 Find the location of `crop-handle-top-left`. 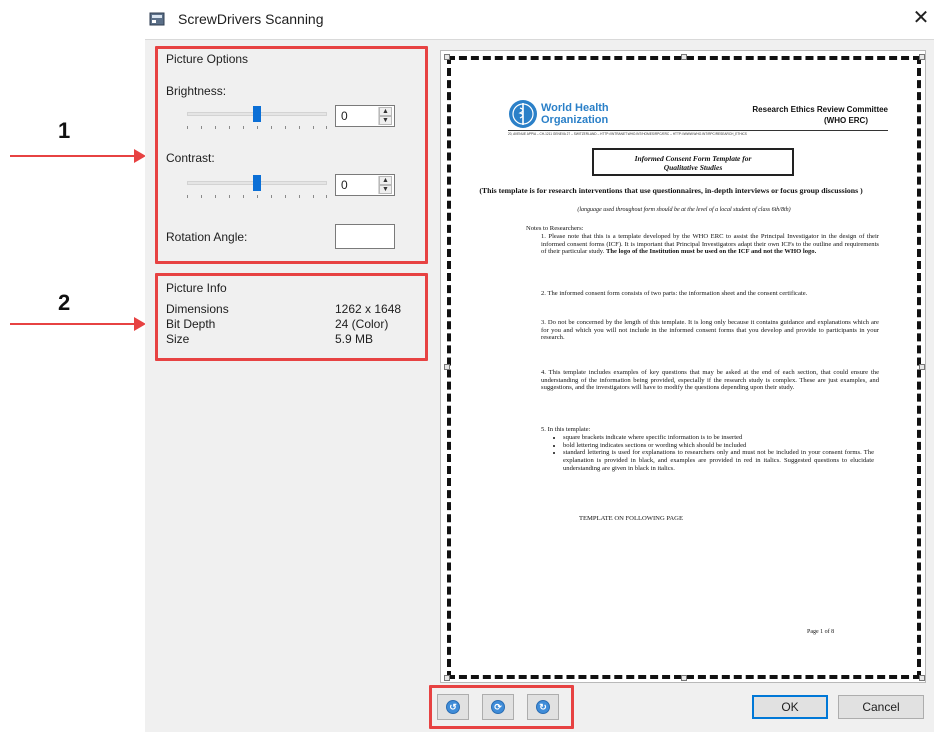

crop-handle-top-left is located at coordinates (447, 57).